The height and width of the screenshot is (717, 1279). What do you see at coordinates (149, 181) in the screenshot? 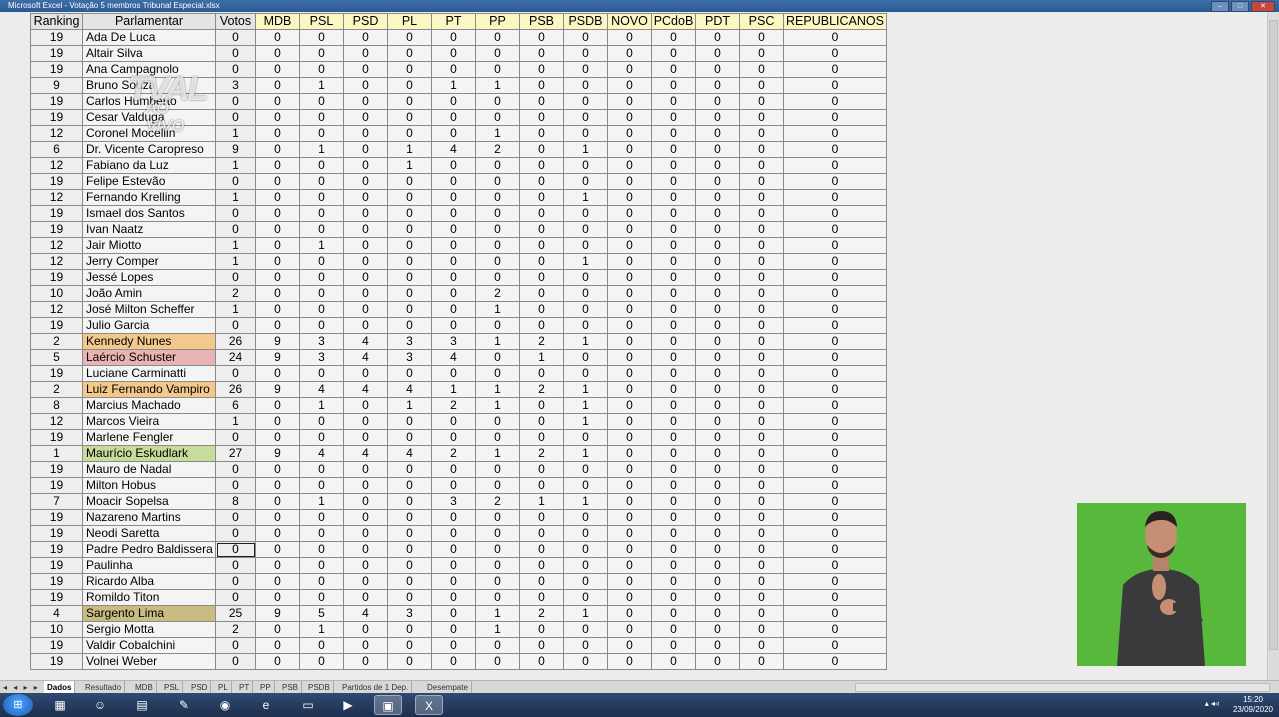
I see `parlamentar-cell: Felipe Estevão` at bounding box center [149, 181].